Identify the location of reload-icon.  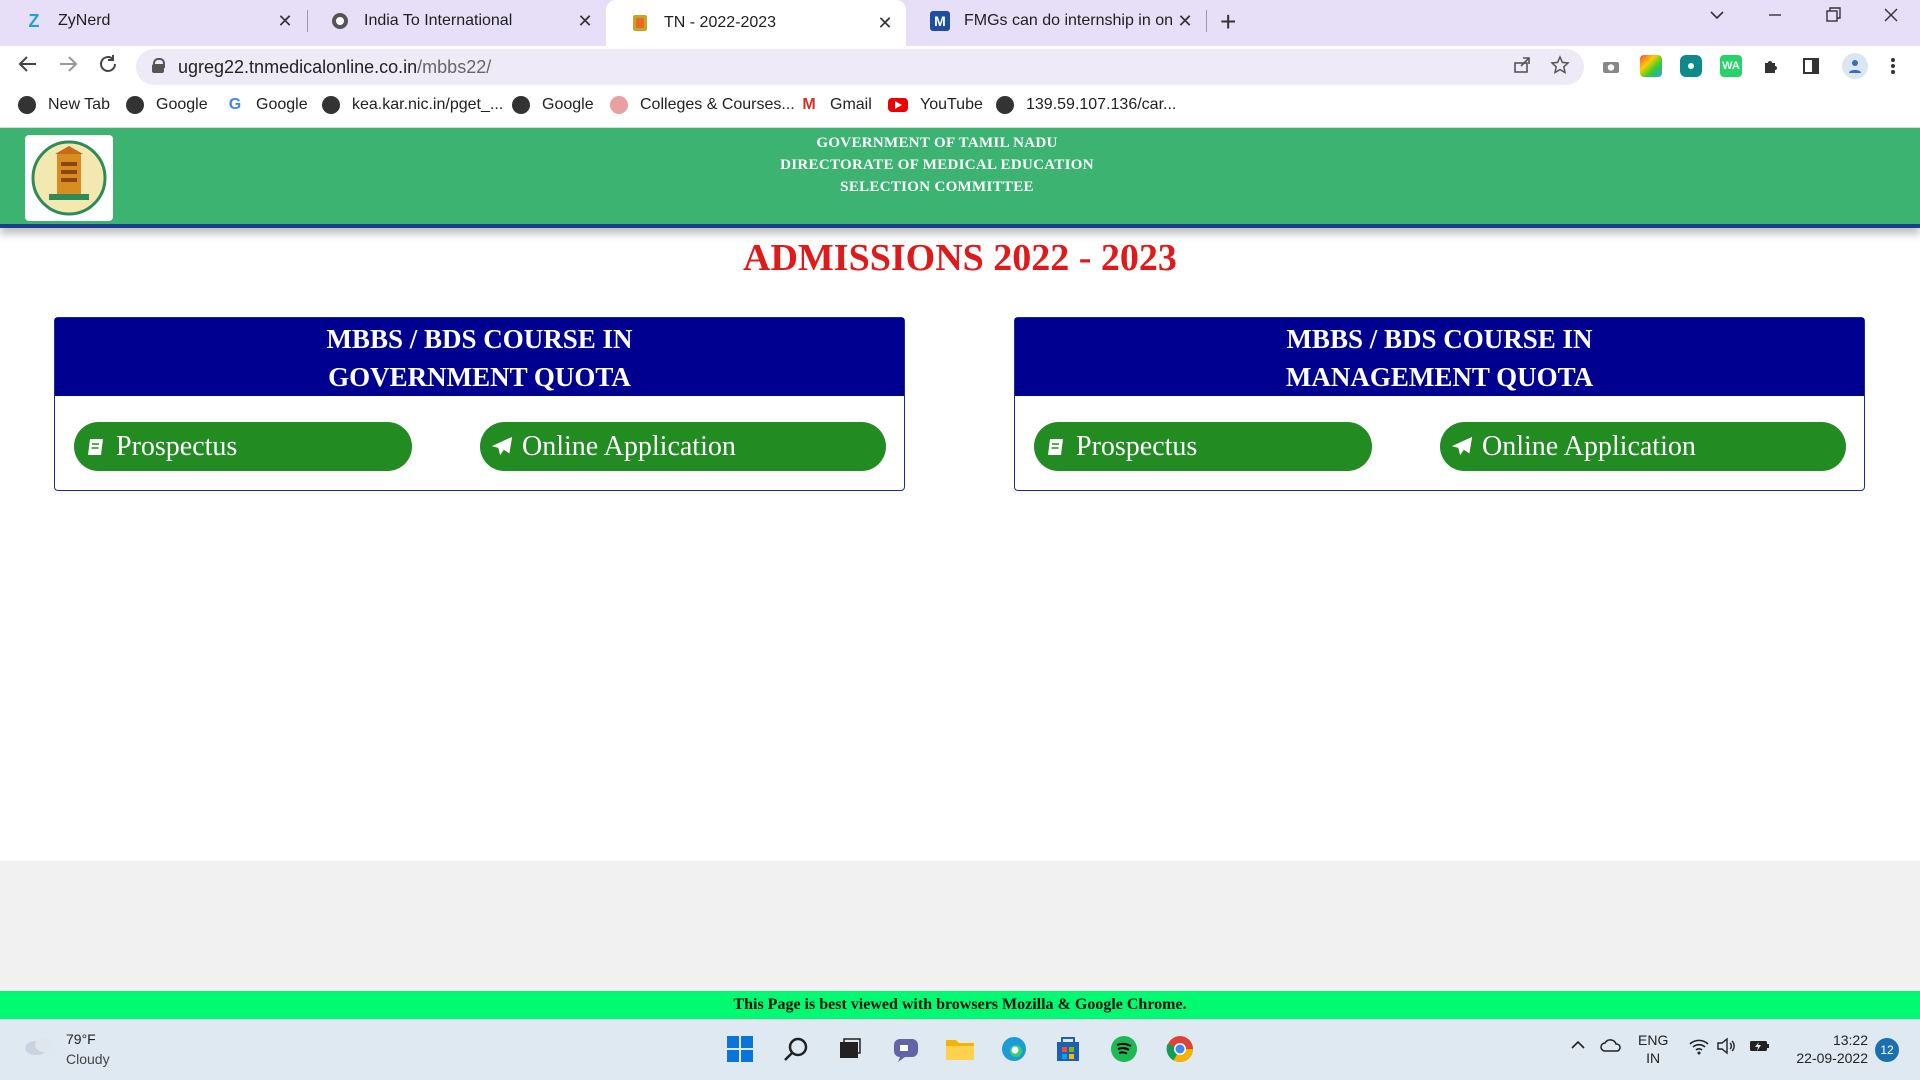
(108, 67).